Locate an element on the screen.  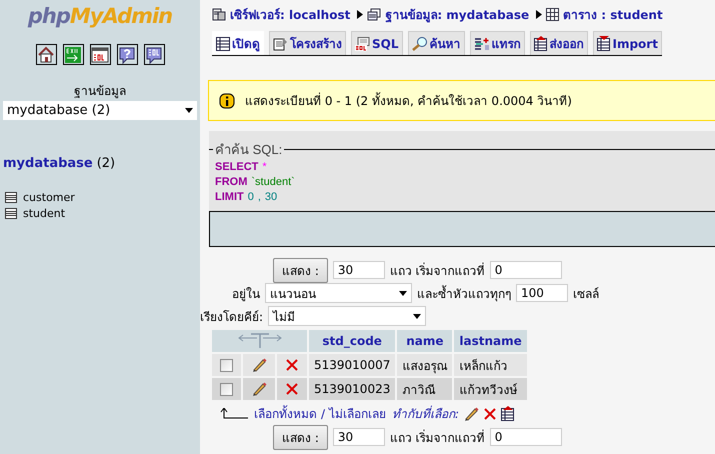
table-cell: แสงอรุณ is located at coordinates (424, 365).